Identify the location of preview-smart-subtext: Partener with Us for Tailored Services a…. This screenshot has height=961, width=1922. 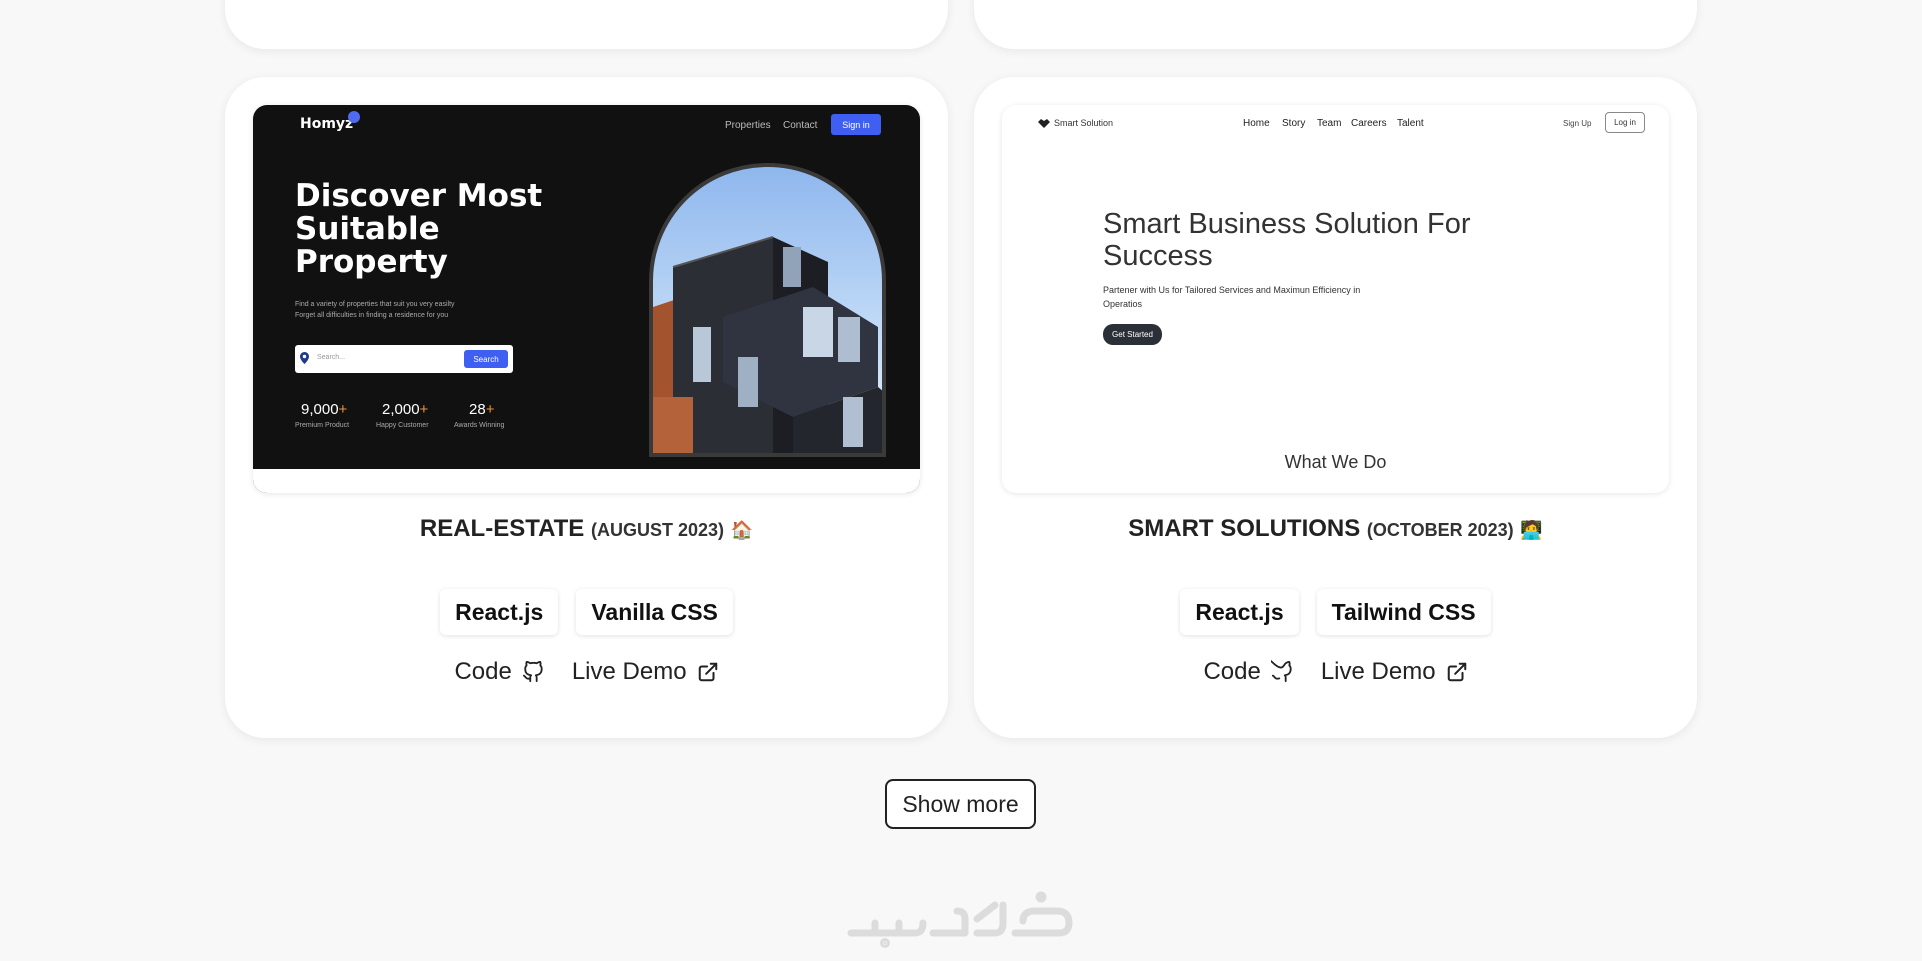
(1232, 297).